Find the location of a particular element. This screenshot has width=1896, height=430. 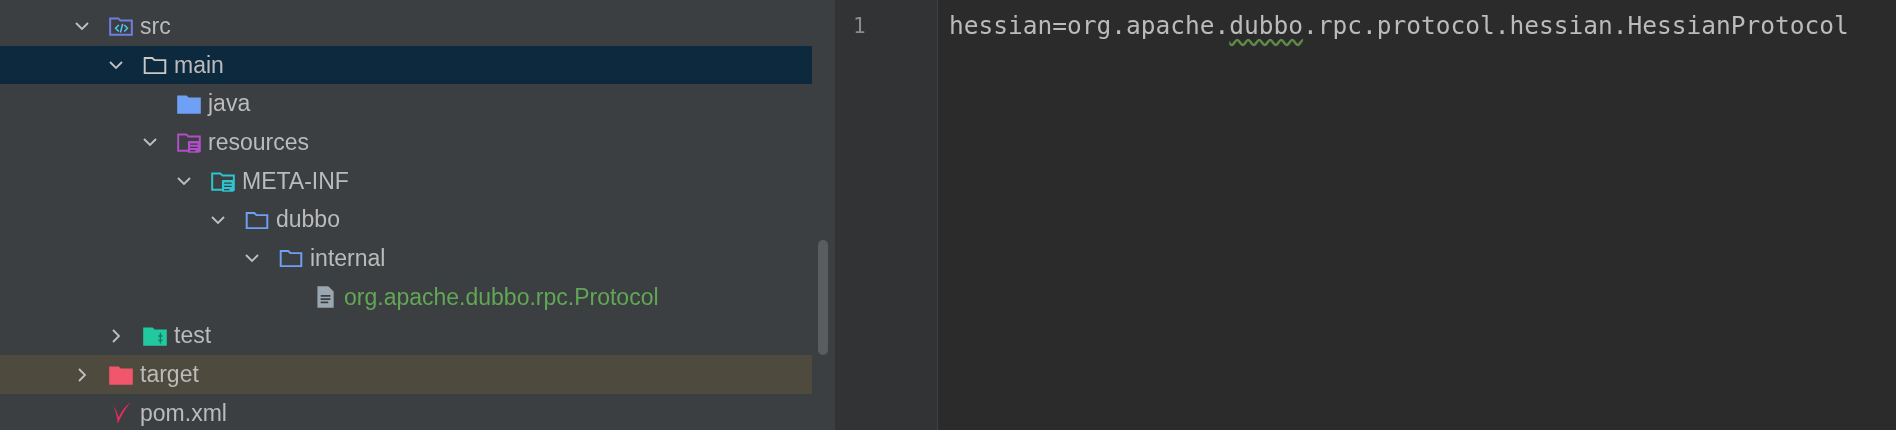

tree-item: internal is located at coordinates (406, 258).